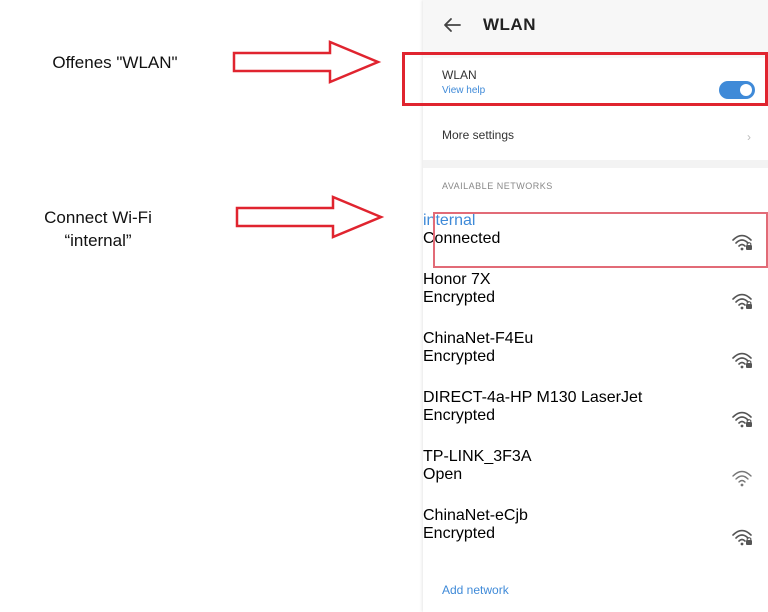  What do you see at coordinates (509, 24) in the screenshot?
I see `page-title: WLAN` at bounding box center [509, 24].